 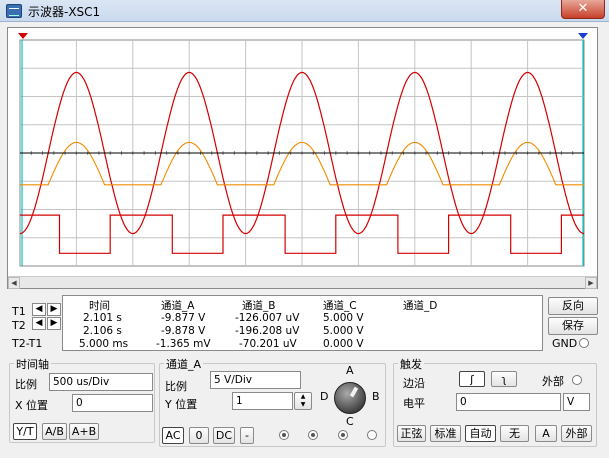 I want to click on invert-coupling-button: -, so click(x=247, y=435).